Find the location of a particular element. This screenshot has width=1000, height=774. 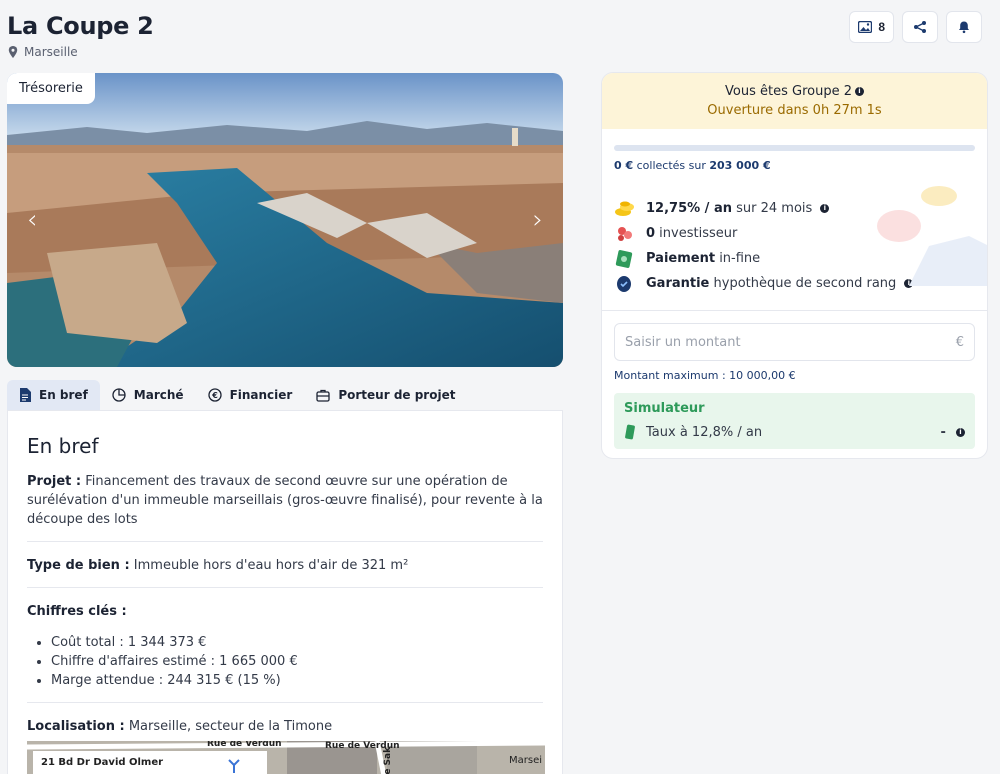

decorative-blobs is located at coordinates (932, 236).